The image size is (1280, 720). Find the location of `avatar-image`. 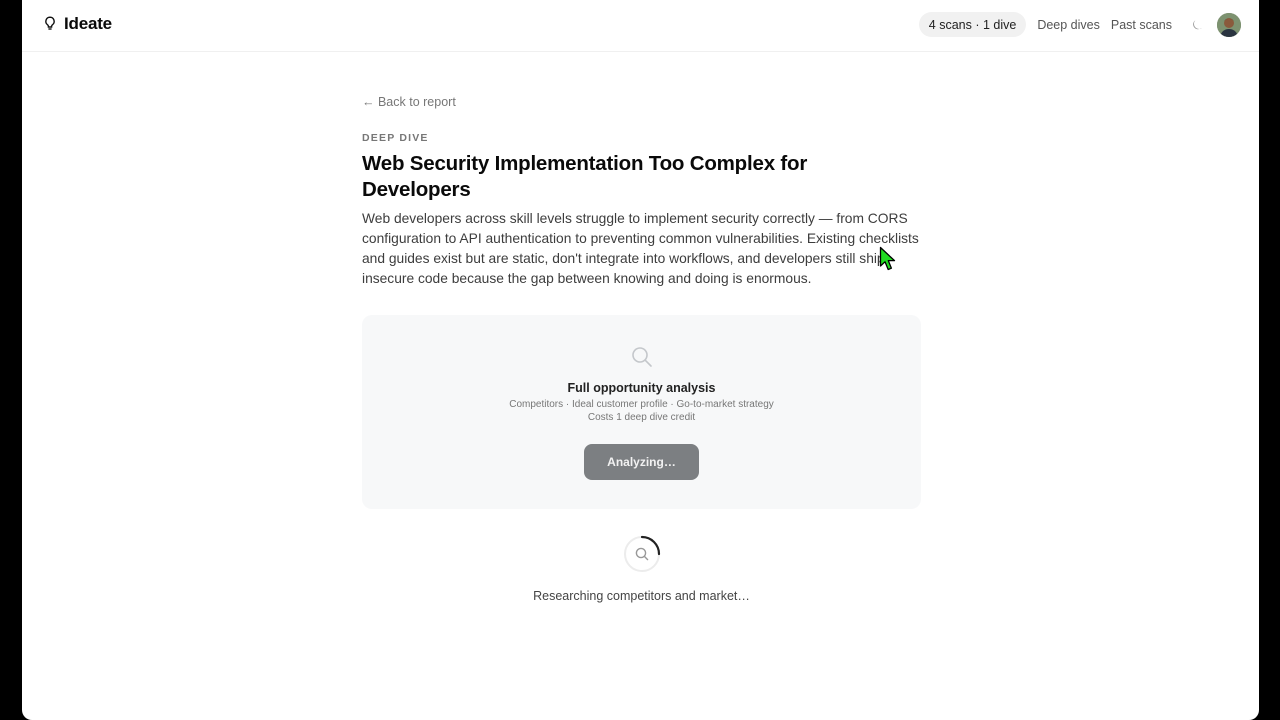

avatar-image is located at coordinates (1229, 24).